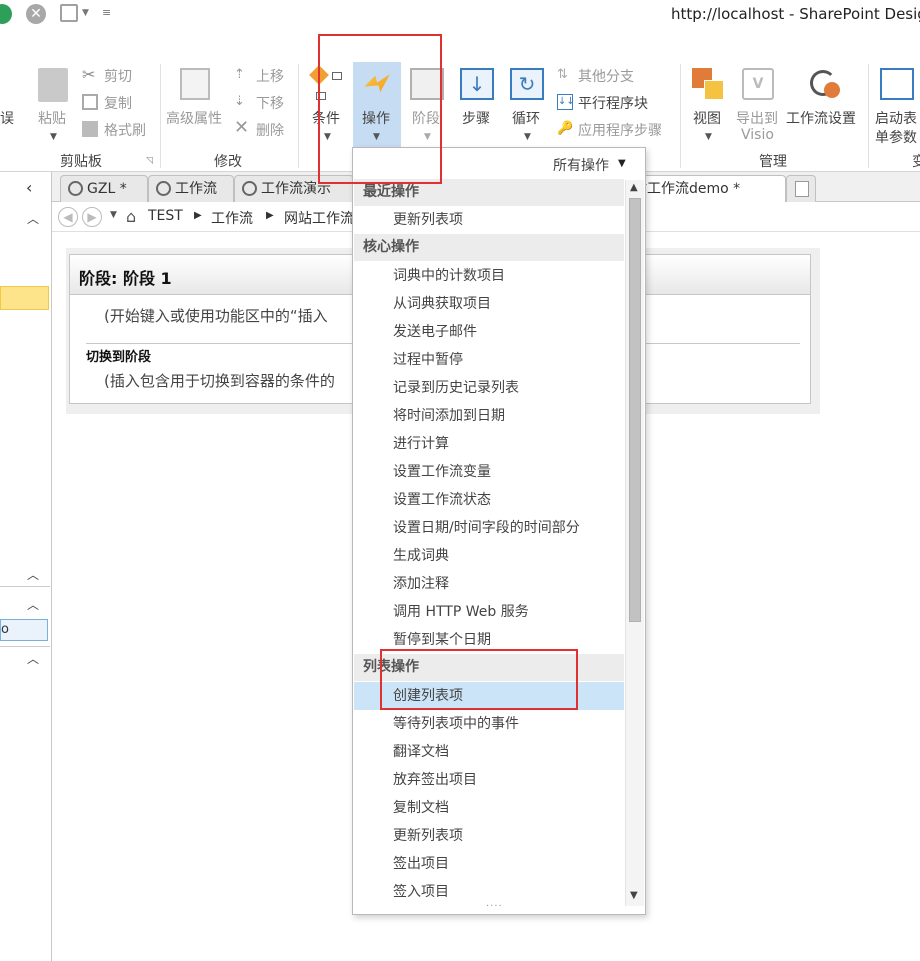  Describe the element at coordinates (606, 76) in the screenshot. I see `other-branch-button: 其他分支` at that location.